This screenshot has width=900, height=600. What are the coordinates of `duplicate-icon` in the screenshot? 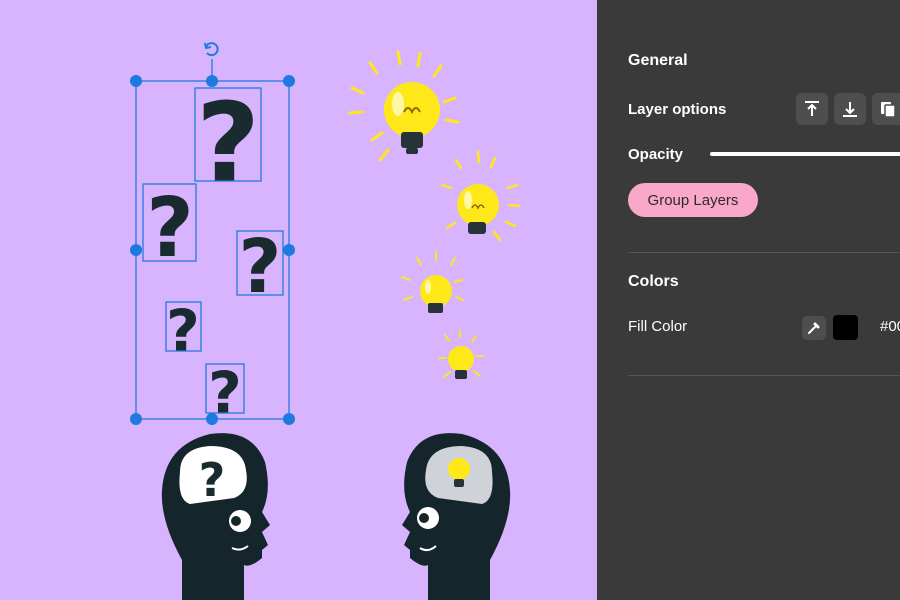 It's located at (888, 110).